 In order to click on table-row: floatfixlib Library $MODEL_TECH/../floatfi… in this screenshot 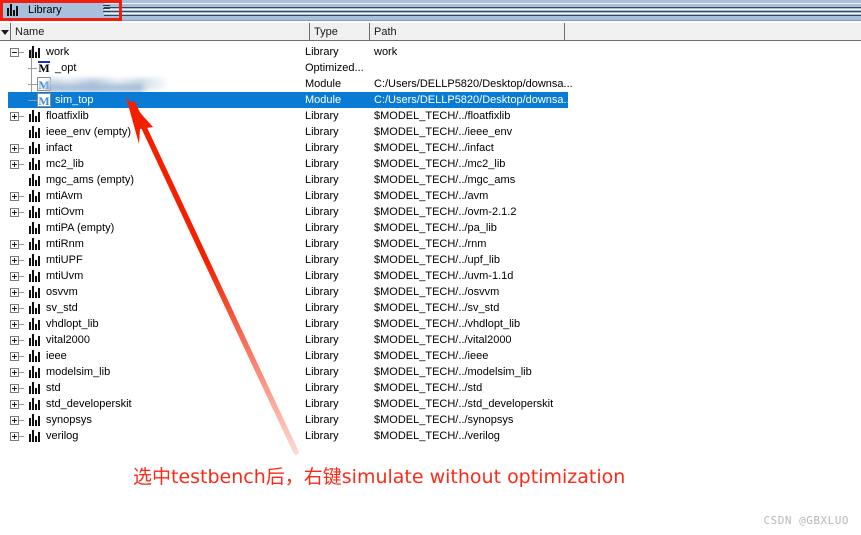, I will do `click(430, 116)`.